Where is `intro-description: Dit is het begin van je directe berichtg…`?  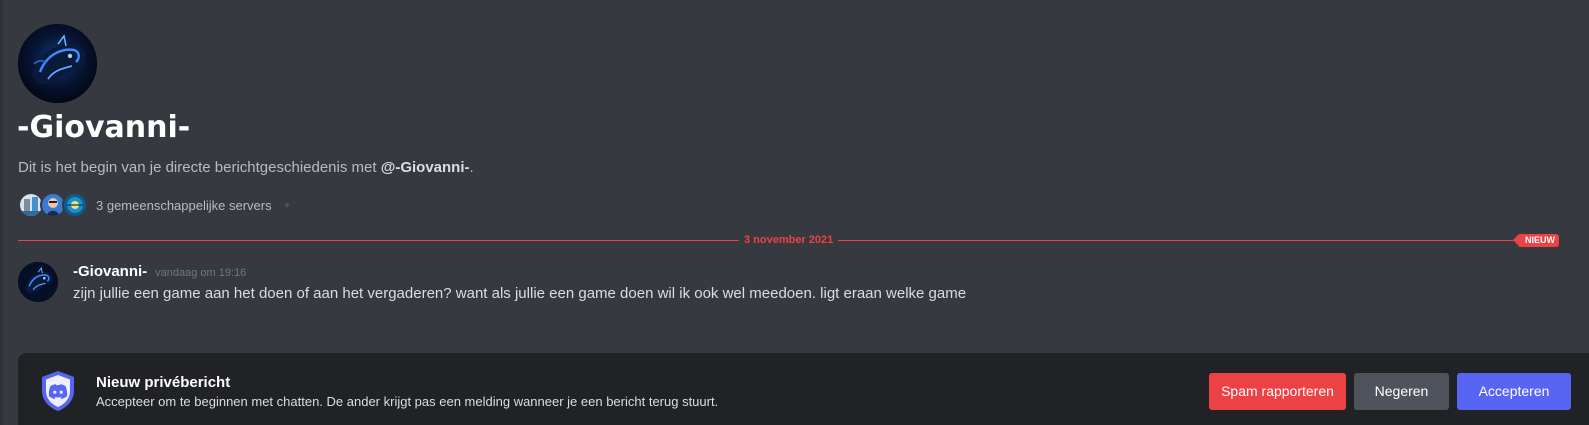
intro-description: Dit is het begin van je directe berichtg… is located at coordinates (246, 167).